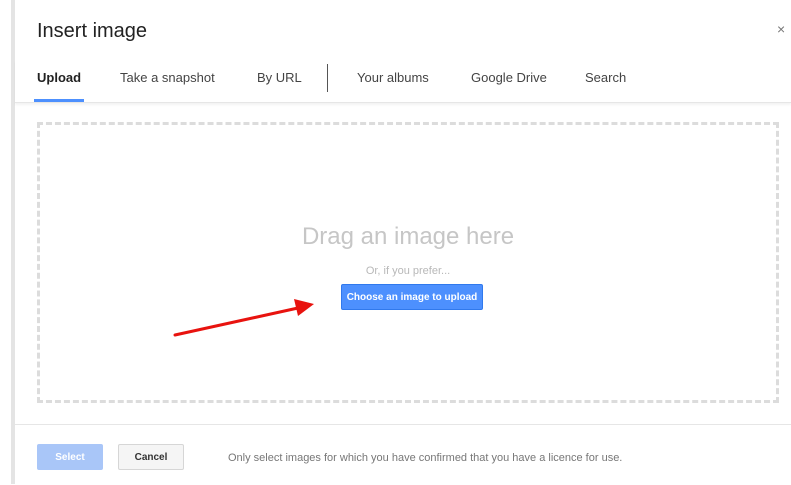 The height and width of the screenshot is (485, 791). Describe the element at coordinates (70, 457) in the screenshot. I see `select-button: Select` at that location.